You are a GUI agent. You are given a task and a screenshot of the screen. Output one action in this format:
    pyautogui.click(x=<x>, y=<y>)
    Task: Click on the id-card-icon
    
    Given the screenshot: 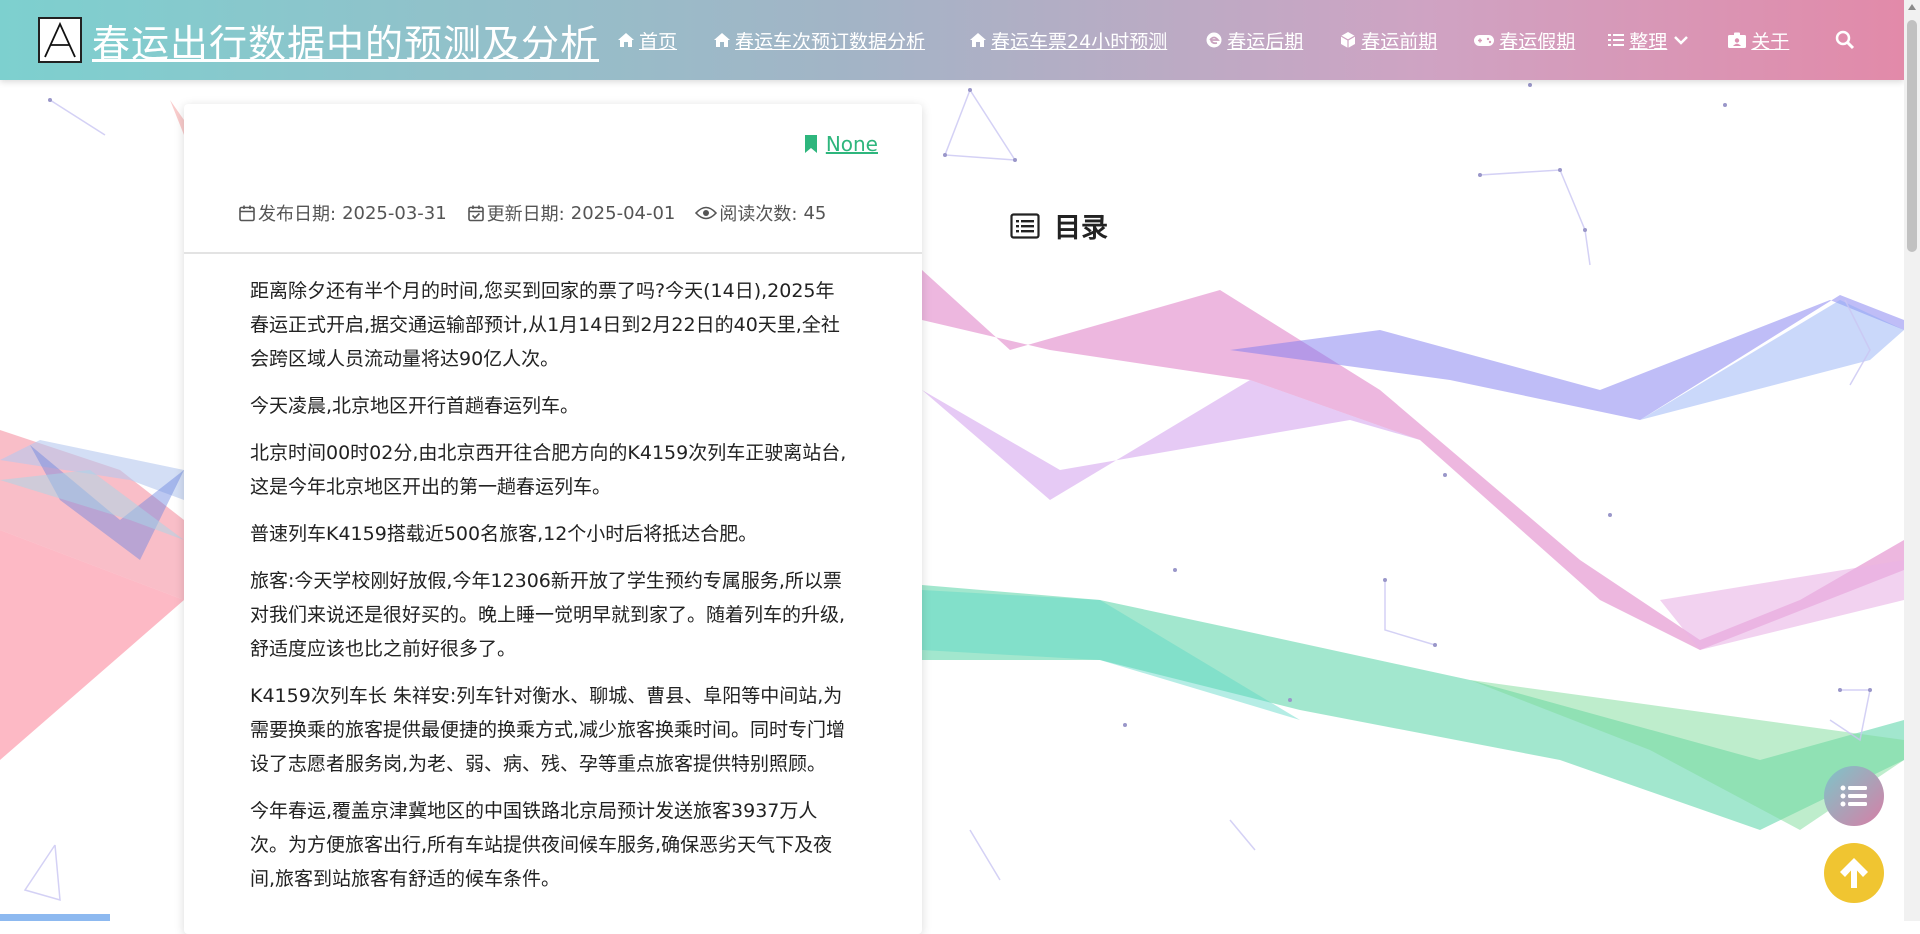 What is the action you would take?
    pyautogui.click(x=1737, y=40)
    